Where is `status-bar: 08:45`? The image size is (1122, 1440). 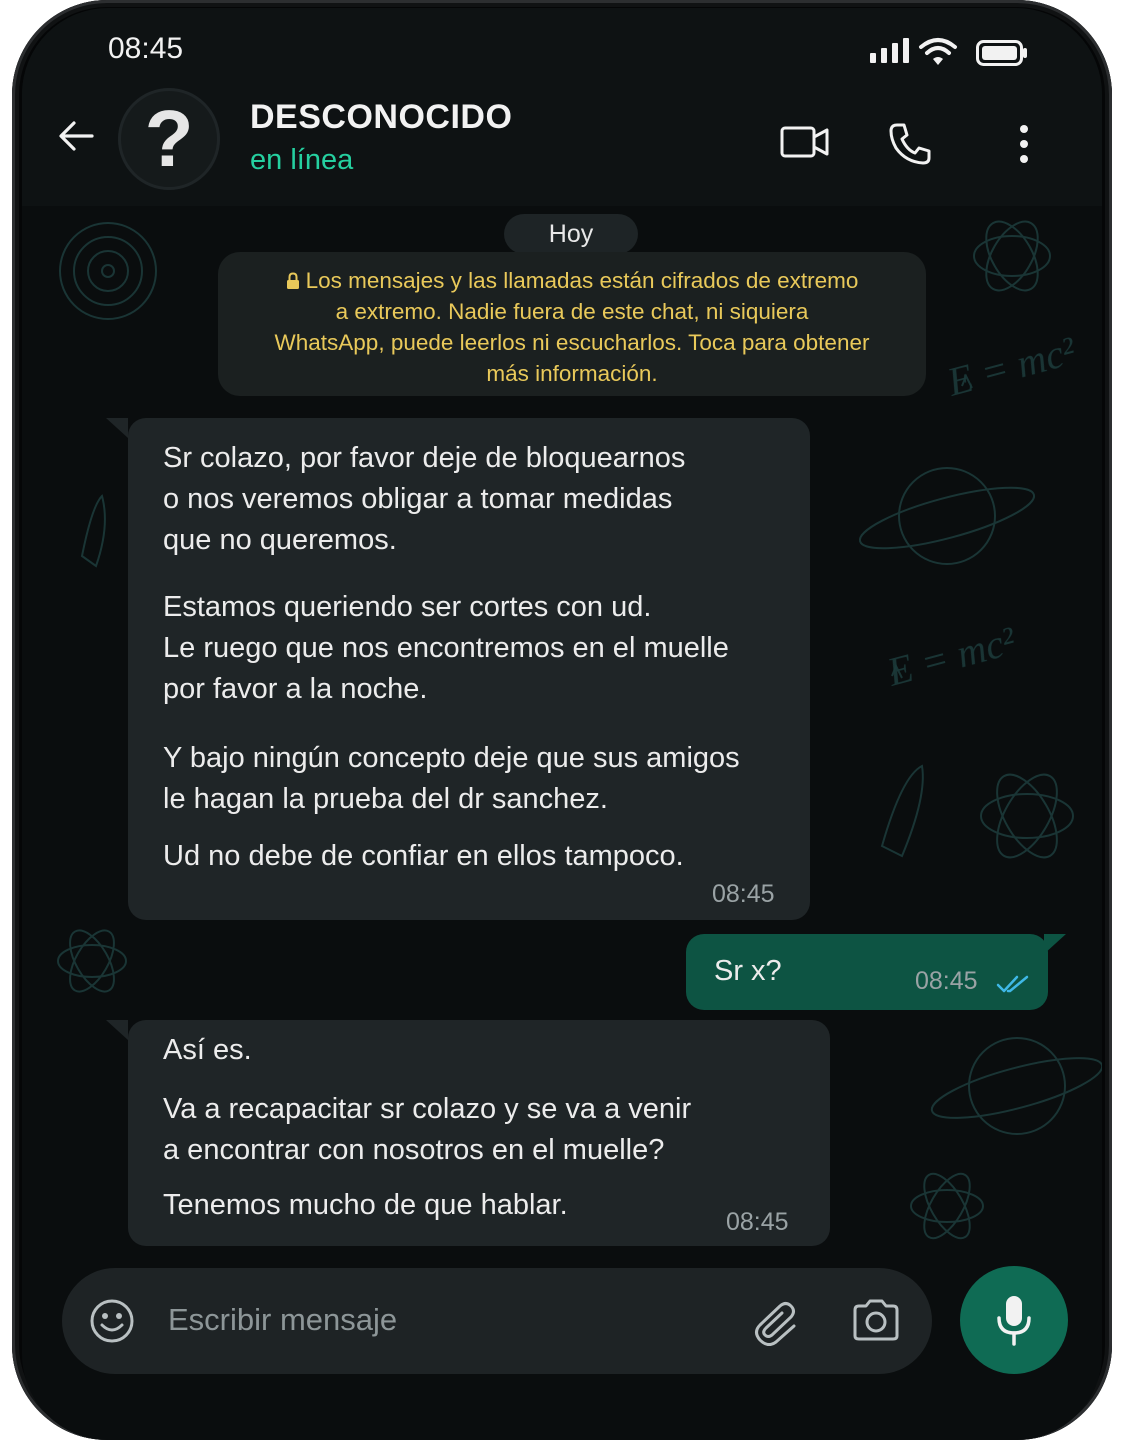
status-bar: 08:45 is located at coordinates (562, 50).